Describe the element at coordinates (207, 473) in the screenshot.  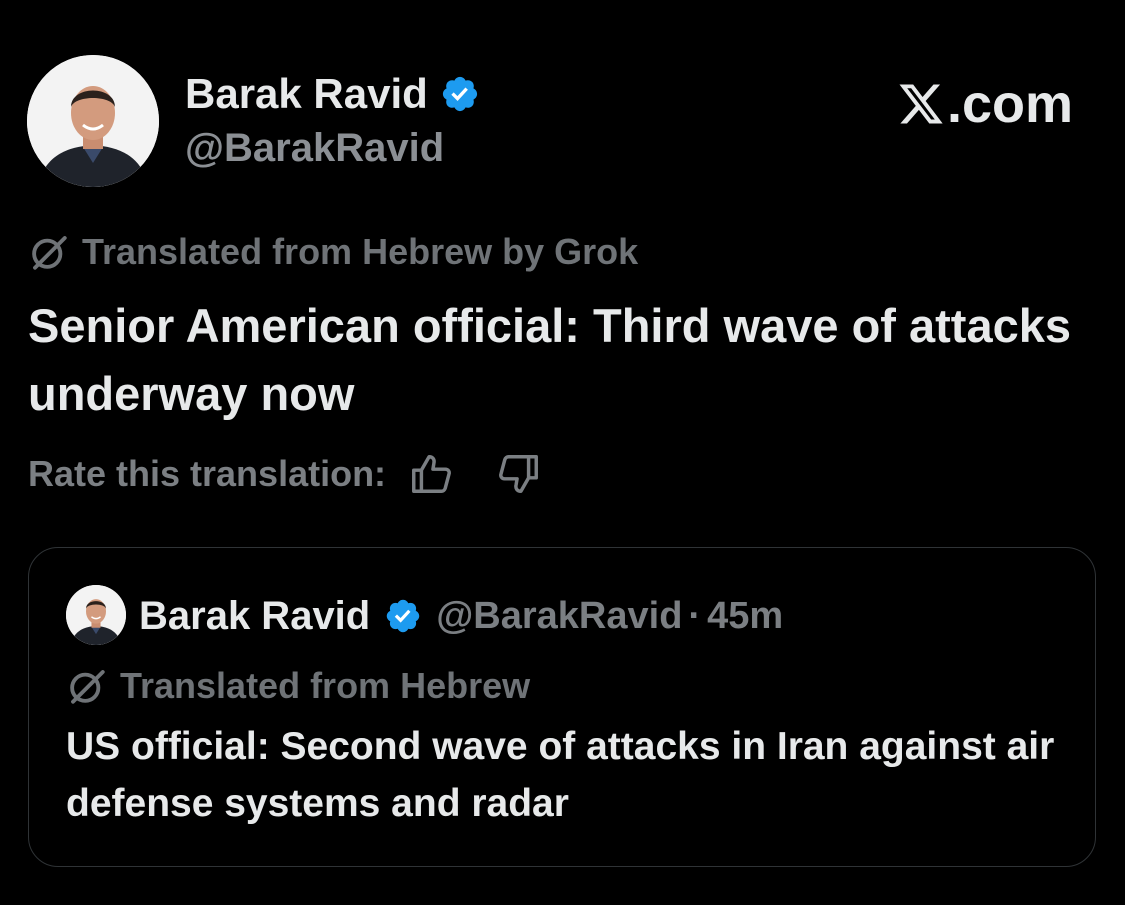
I see `rate-translation-label: Rate this translation:` at that location.